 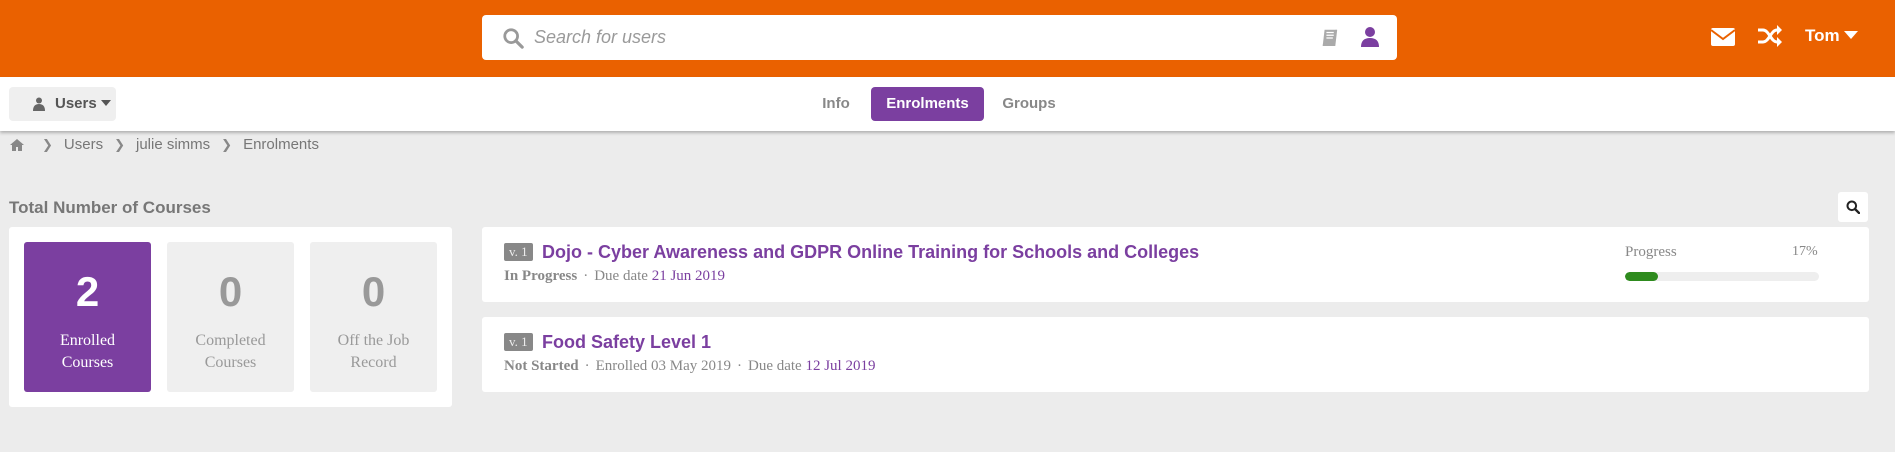 I want to click on breadcrumb: ❯ Users ❯ julie simms ❯ Enrolments, so click(x=164, y=144).